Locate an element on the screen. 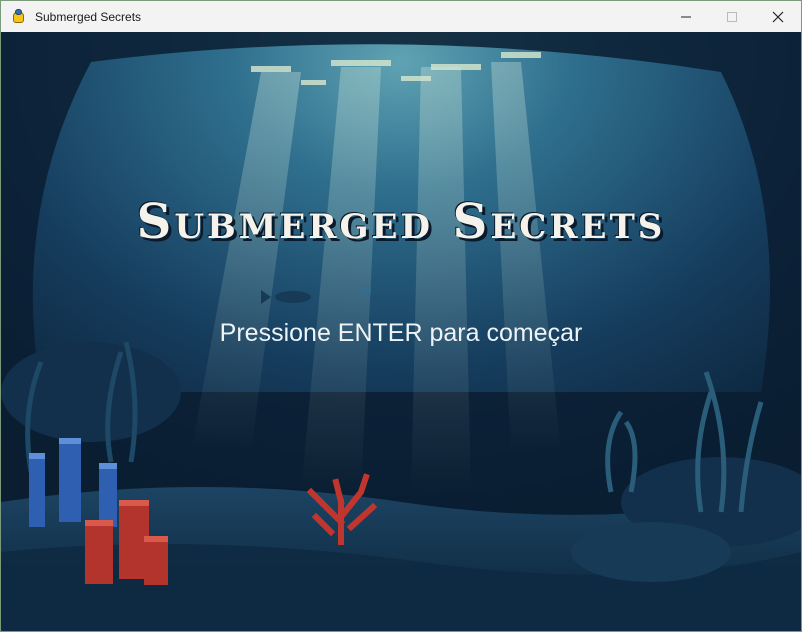 The width and height of the screenshot is (802, 632). close-button is located at coordinates (778, 16).